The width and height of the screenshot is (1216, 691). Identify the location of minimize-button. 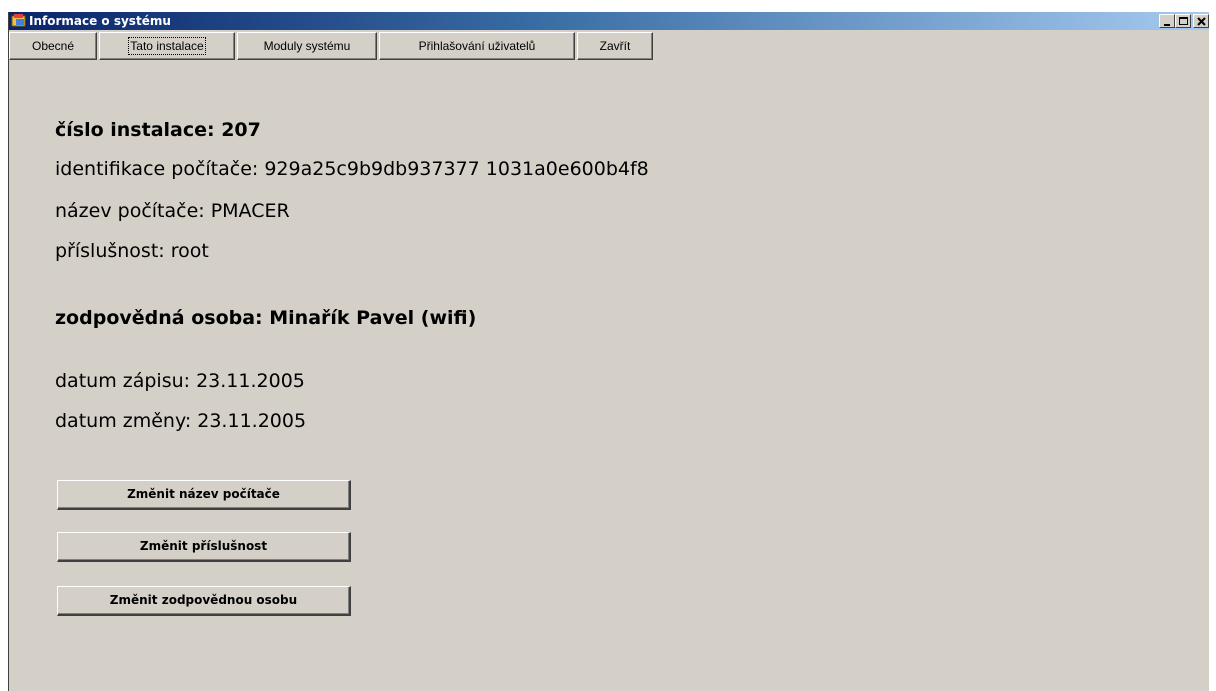
(1167, 21).